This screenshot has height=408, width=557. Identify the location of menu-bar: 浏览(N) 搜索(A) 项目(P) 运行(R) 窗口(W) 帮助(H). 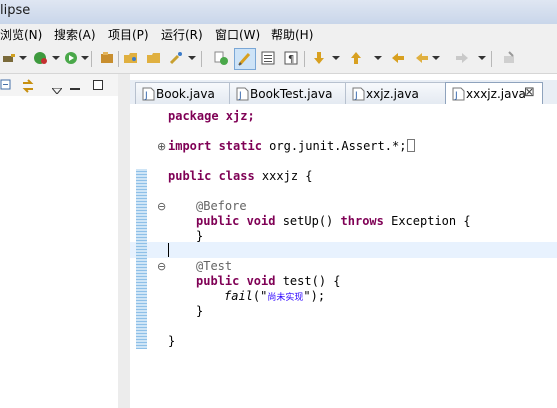
(278, 34).